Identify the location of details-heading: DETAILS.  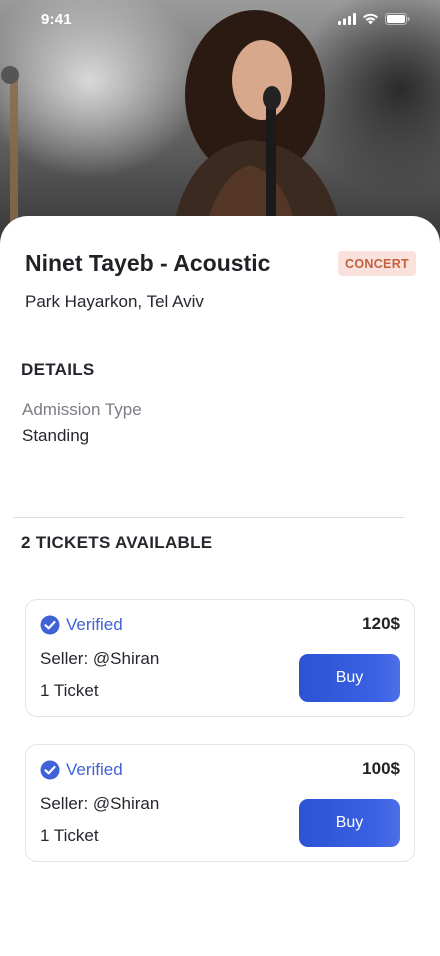
(58, 369).